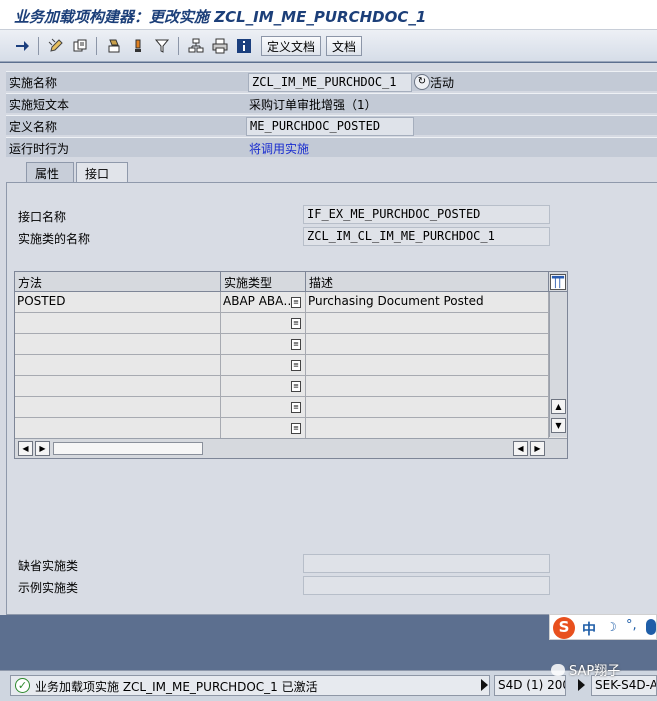  I want to click on default-class-field, so click(426, 563).